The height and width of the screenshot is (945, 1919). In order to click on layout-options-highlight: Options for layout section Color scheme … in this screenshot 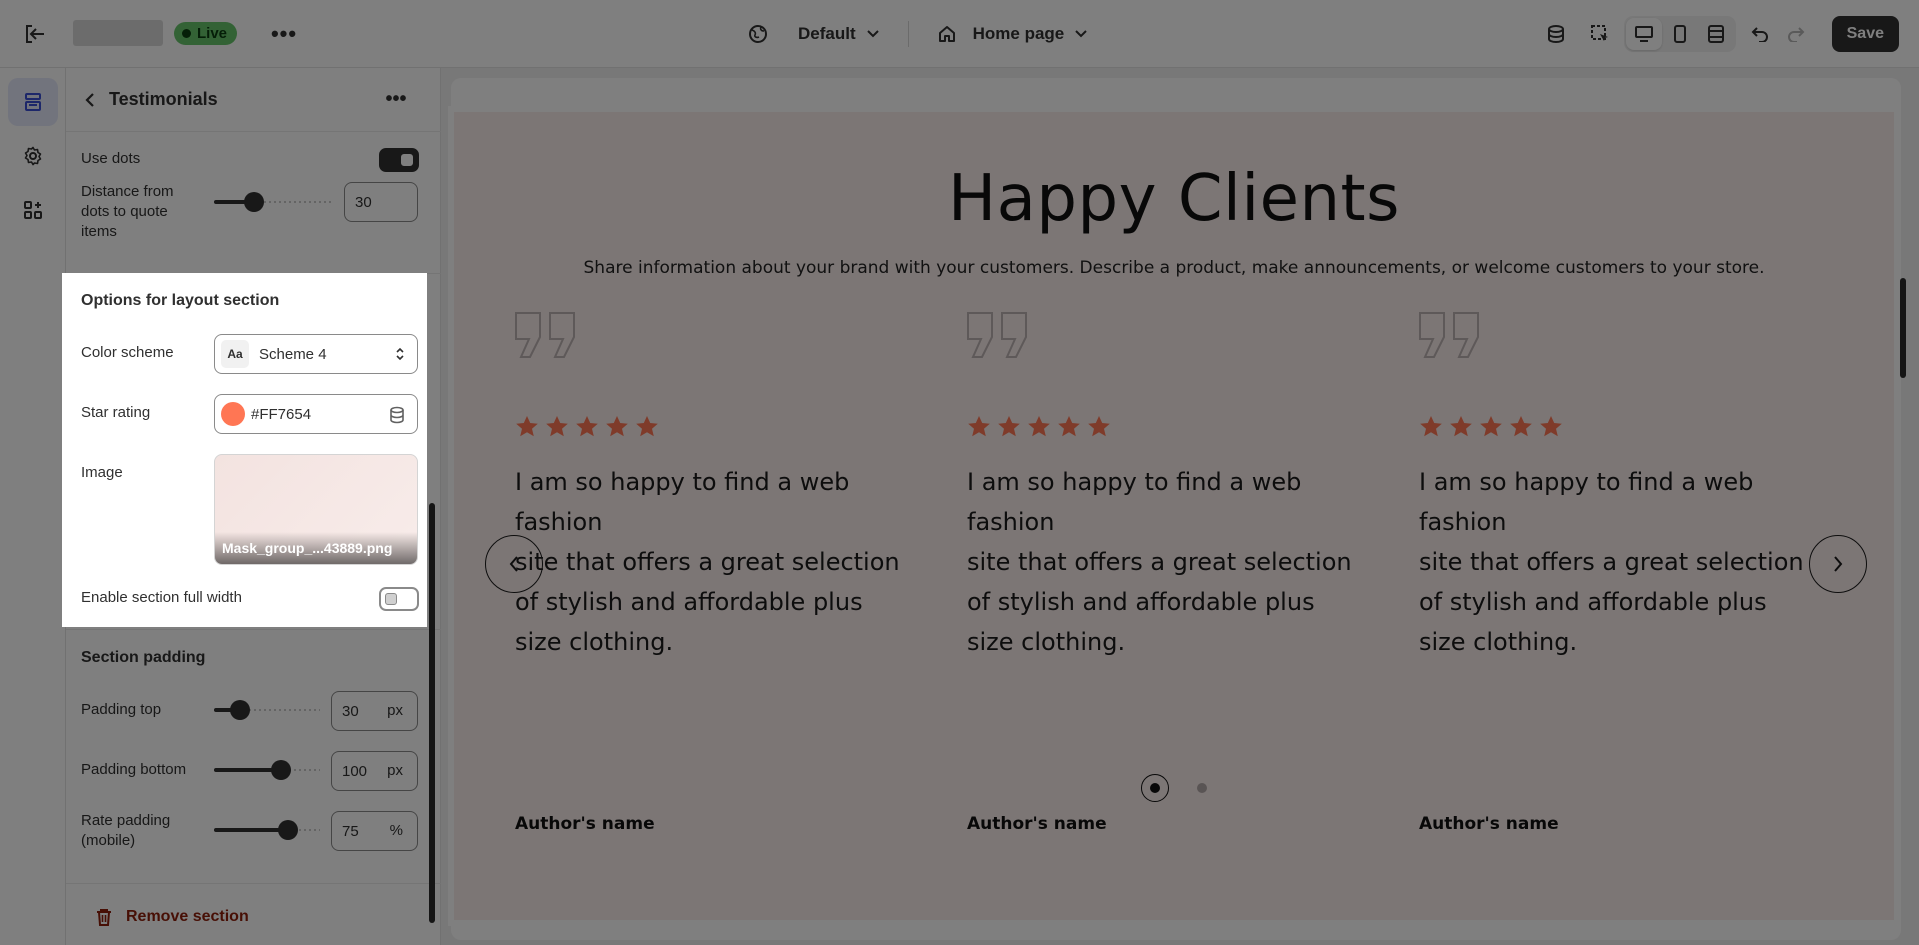, I will do `click(244, 450)`.